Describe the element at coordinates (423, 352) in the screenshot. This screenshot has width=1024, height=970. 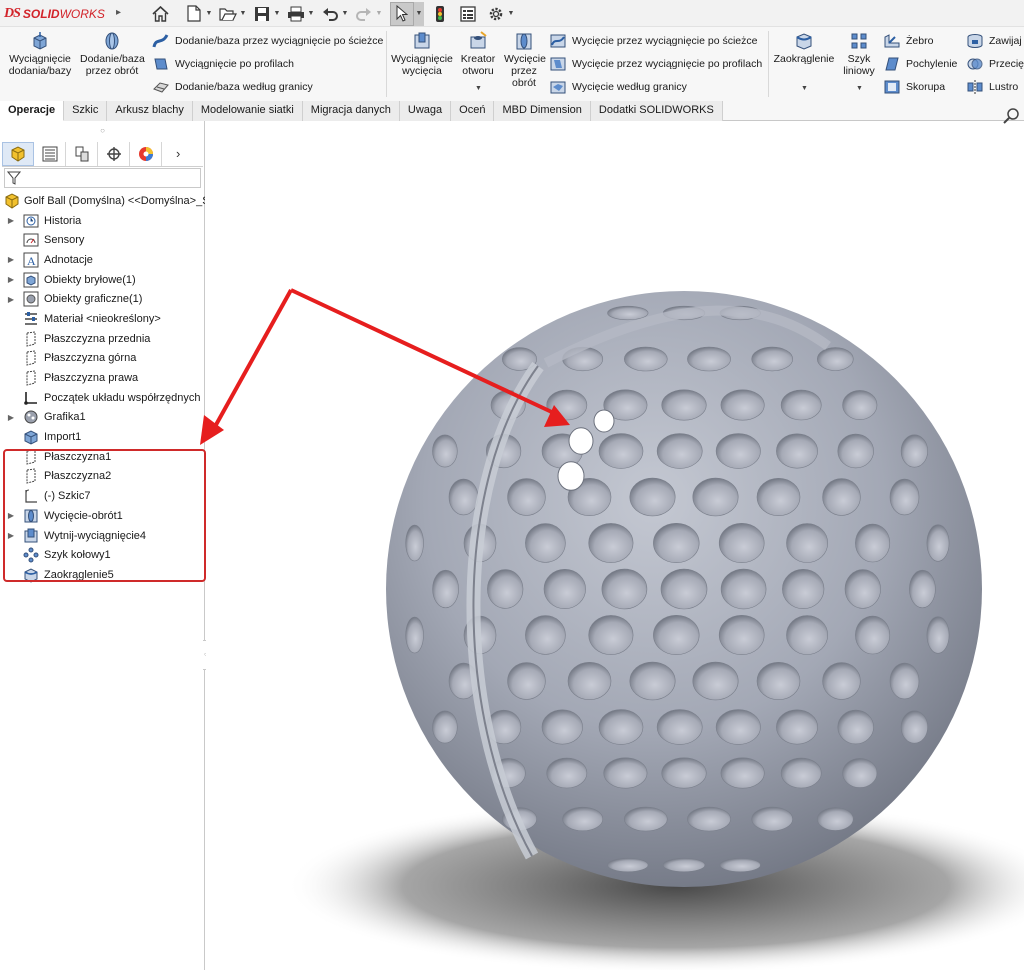
I see `arrow-to-model` at that location.